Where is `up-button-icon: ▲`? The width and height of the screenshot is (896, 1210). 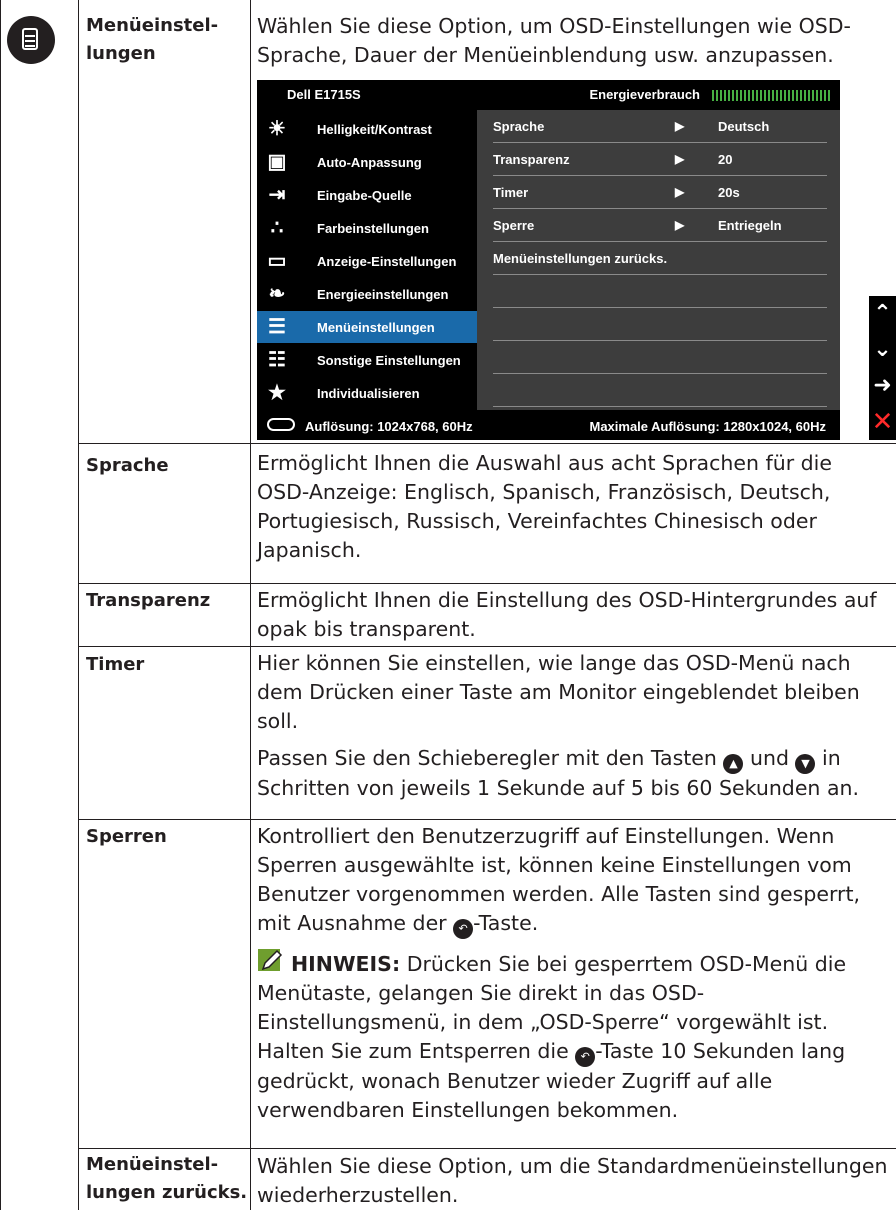
up-button-icon: ▲ is located at coordinates (733, 764).